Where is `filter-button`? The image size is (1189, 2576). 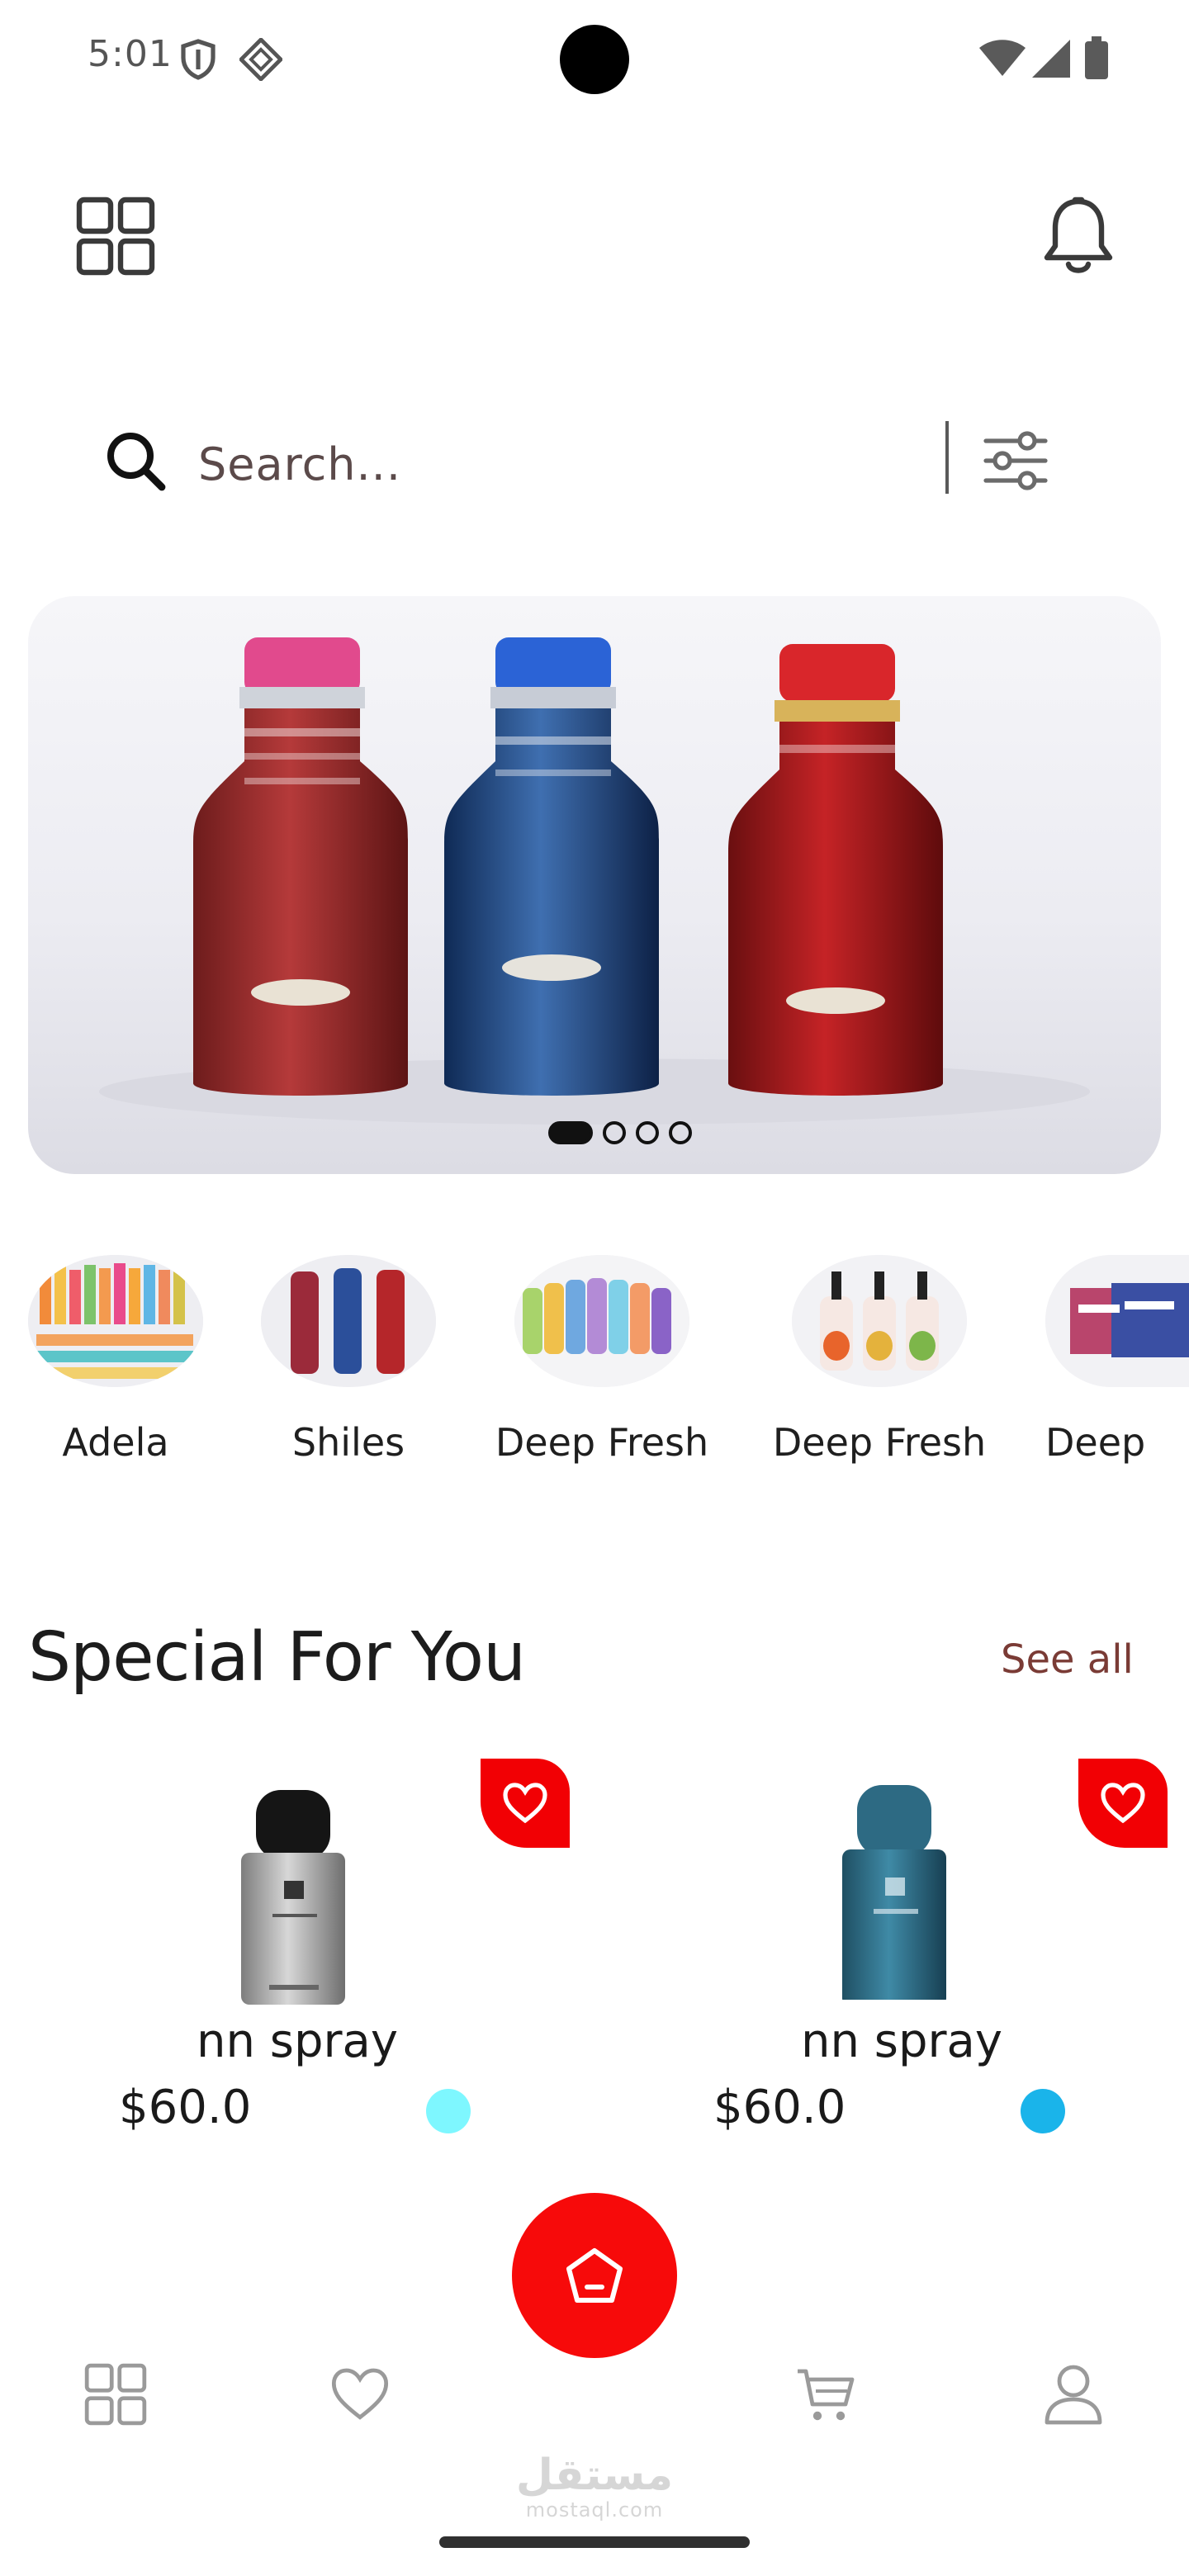
filter-button is located at coordinates (1016, 462).